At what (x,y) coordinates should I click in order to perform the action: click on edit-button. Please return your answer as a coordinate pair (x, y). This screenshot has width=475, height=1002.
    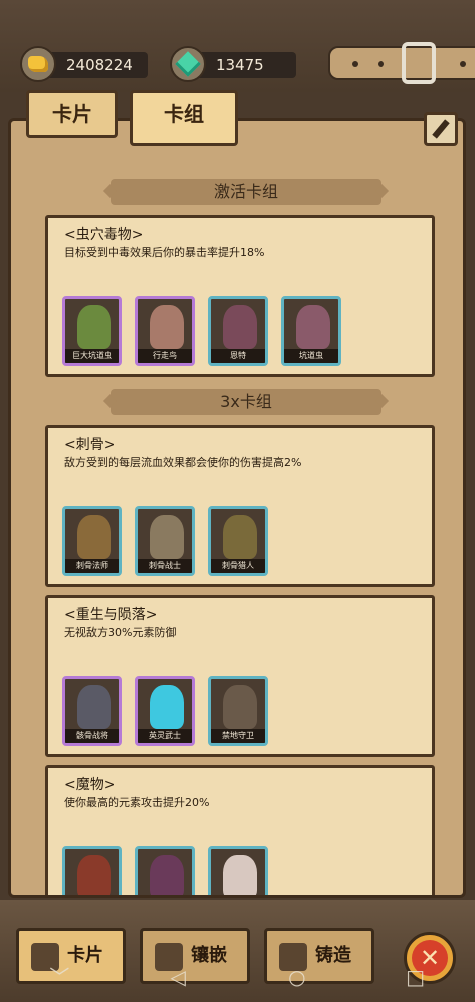
    Looking at the image, I should click on (441, 129).